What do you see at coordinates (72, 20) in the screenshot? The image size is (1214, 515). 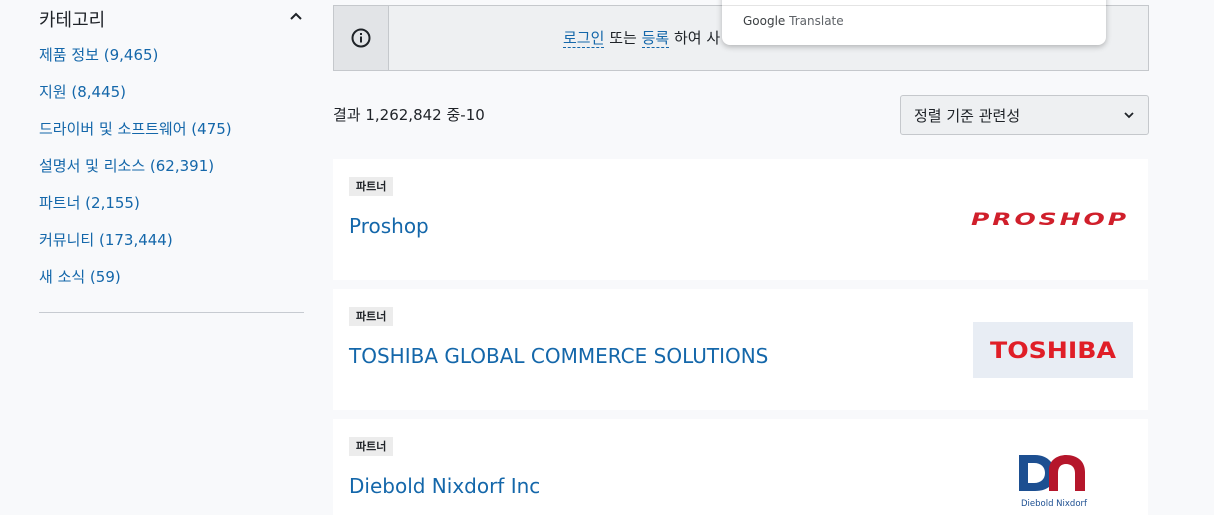 I see `category-title: 카테고리` at bounding box center [72, 20].